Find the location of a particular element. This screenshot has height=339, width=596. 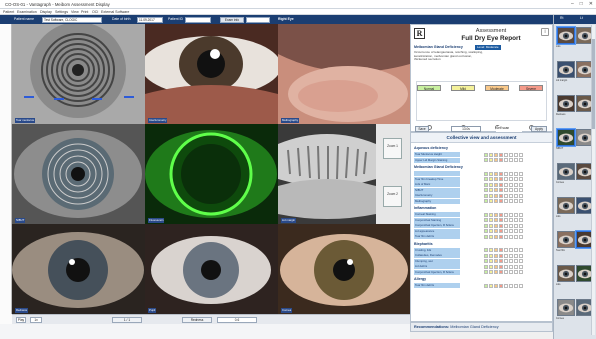

menu-patient: Patient is located at coordinates (8, 12).